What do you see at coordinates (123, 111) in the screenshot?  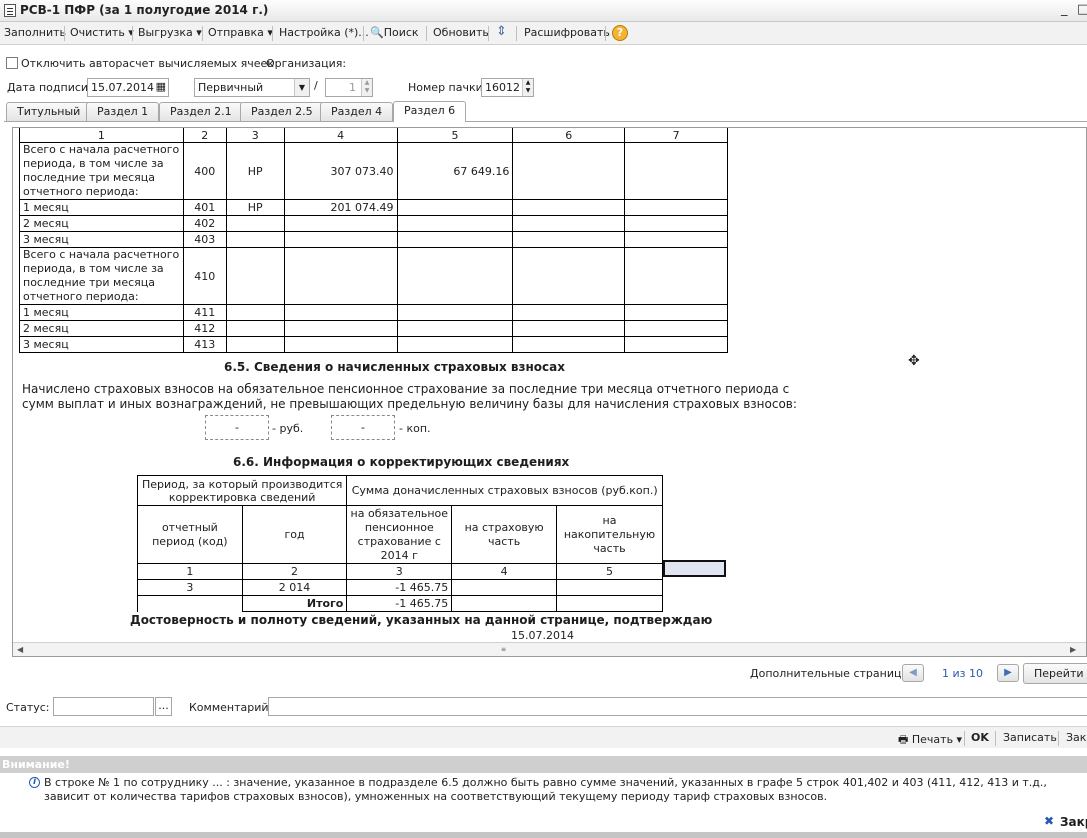 I see `tab-section-1: Раздел 1` at bounding box center [123, 111].